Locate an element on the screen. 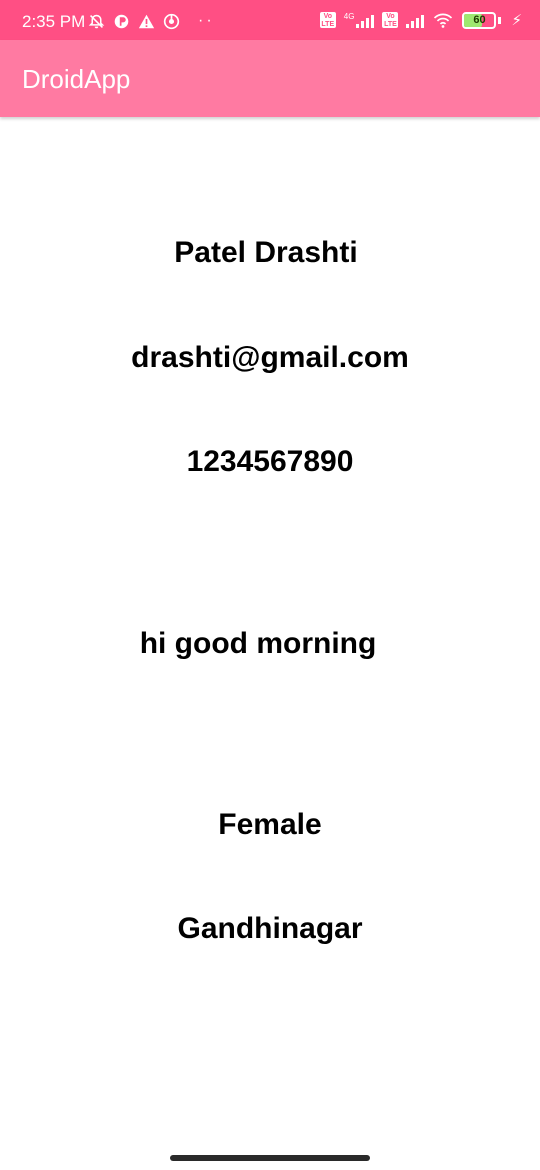  battery-cap is located at coordinates (500, 20).